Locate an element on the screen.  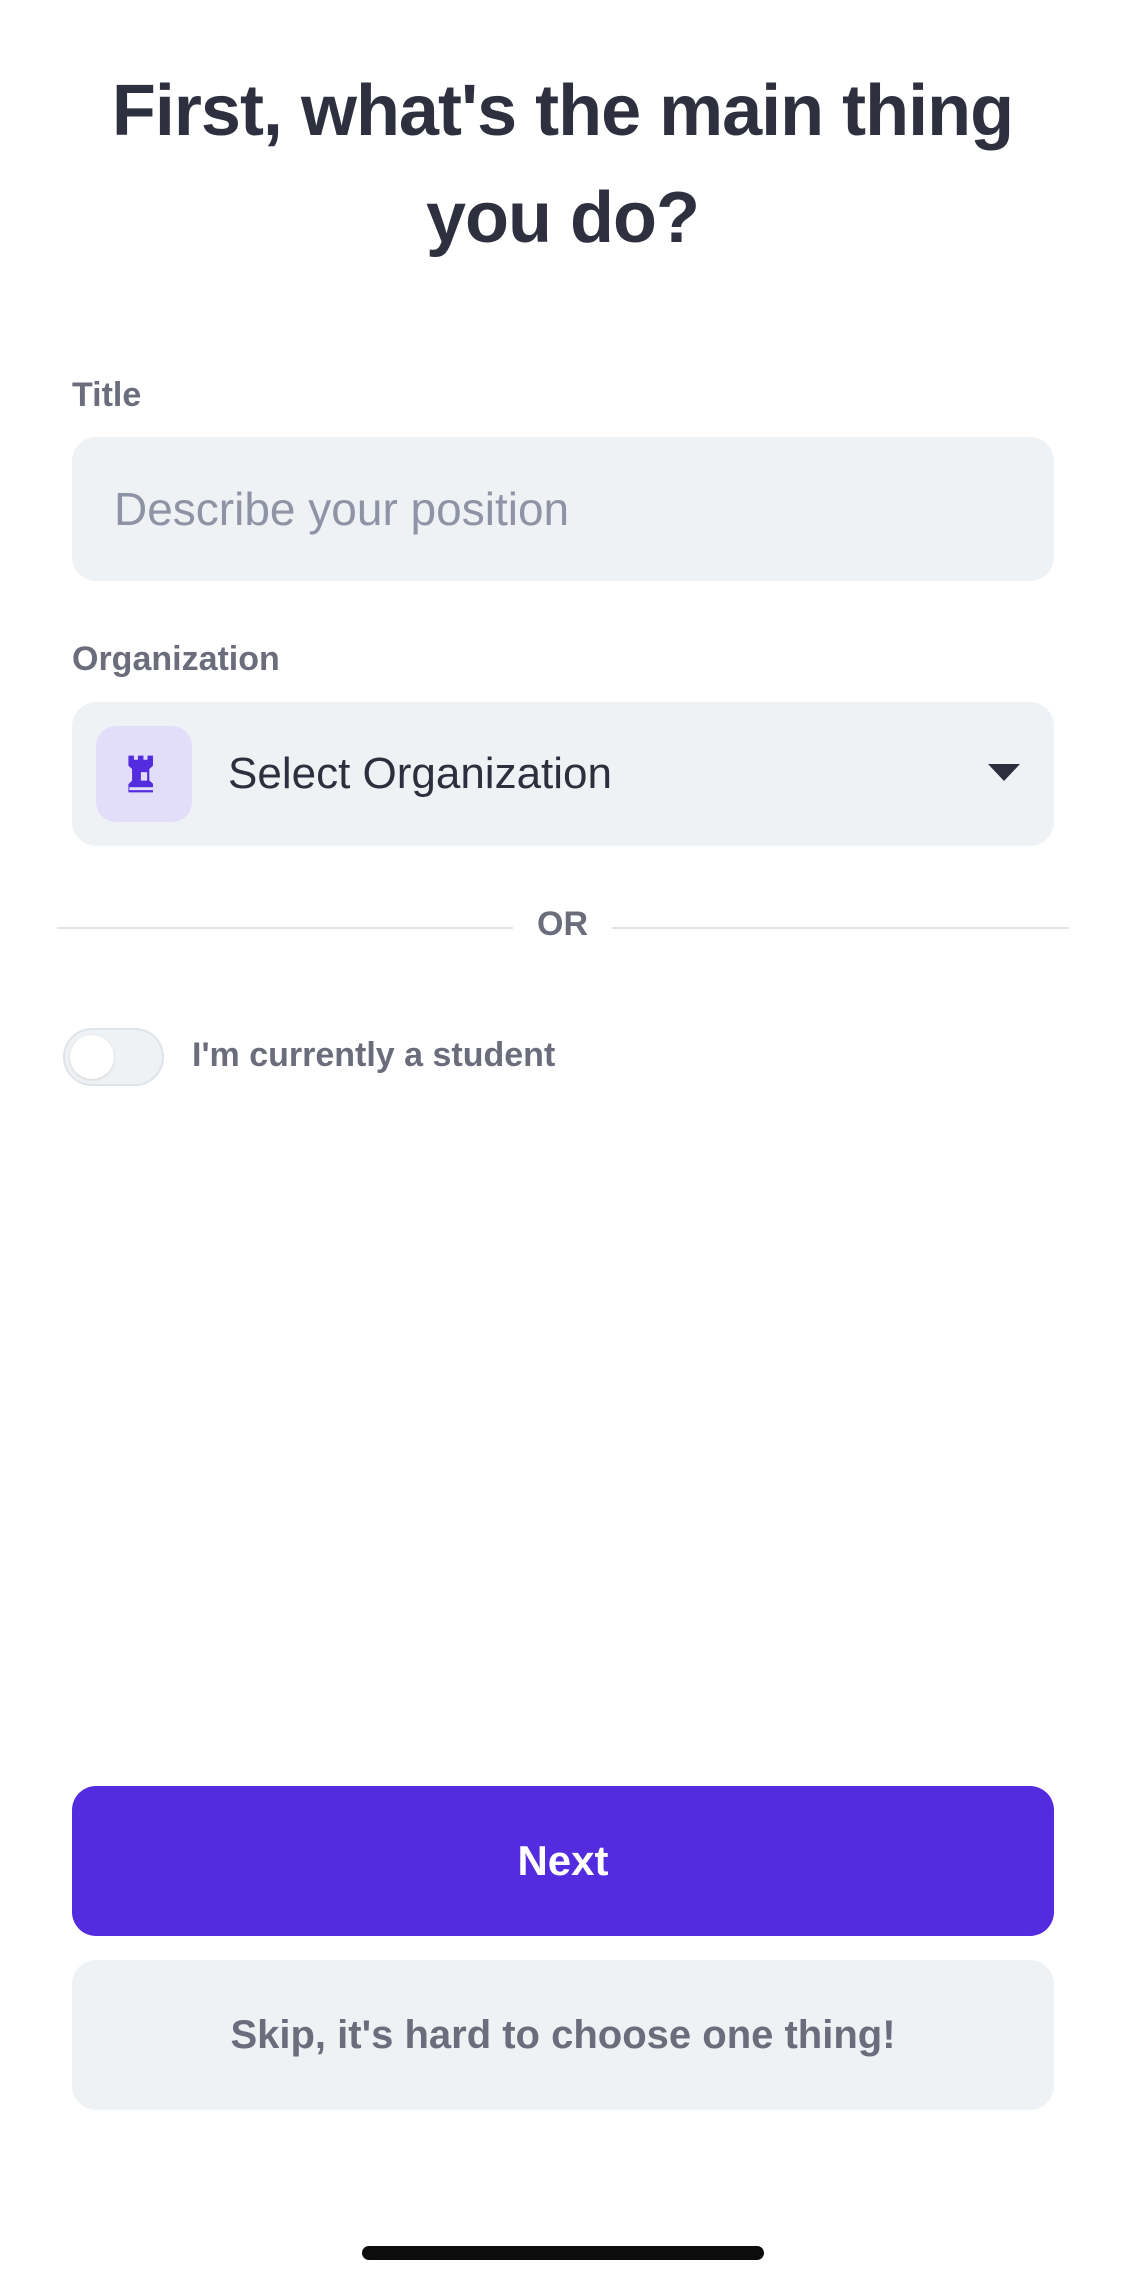
organization-select-text: Select Organization is located at coordinates (420, 773).